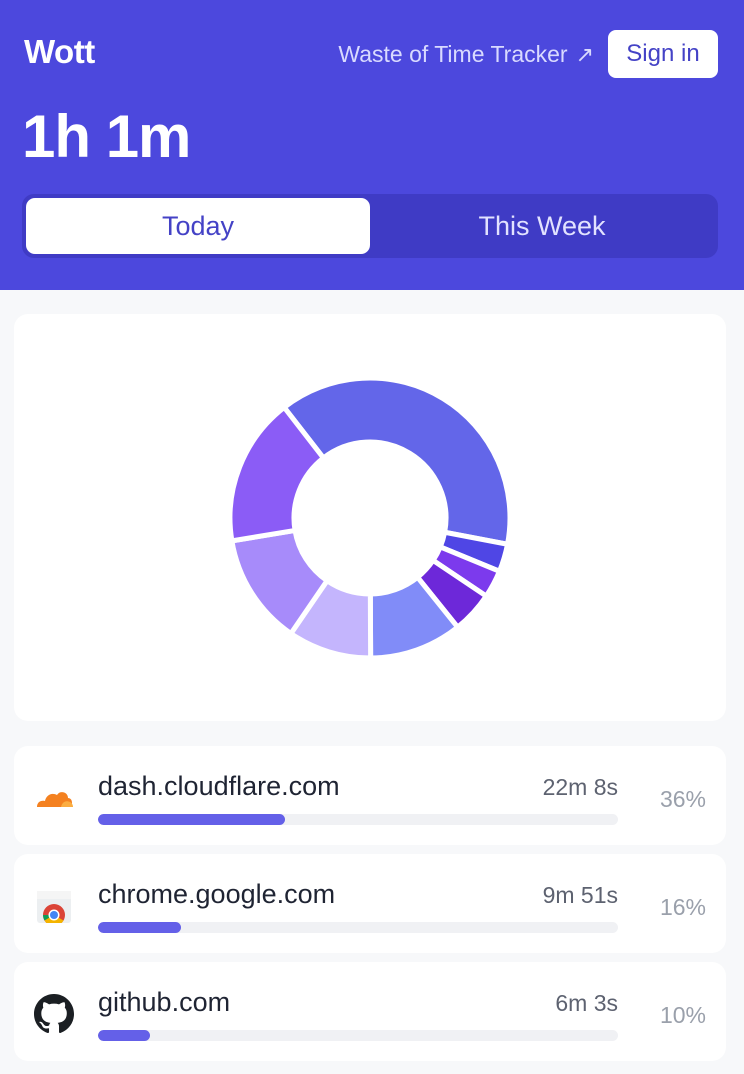 The width and height of the screenshot is (744, 1074). What do you see at coordinates (59, 51) in the screenshot?
I see `app-logo: Wott` at bounding box center [59, 51].